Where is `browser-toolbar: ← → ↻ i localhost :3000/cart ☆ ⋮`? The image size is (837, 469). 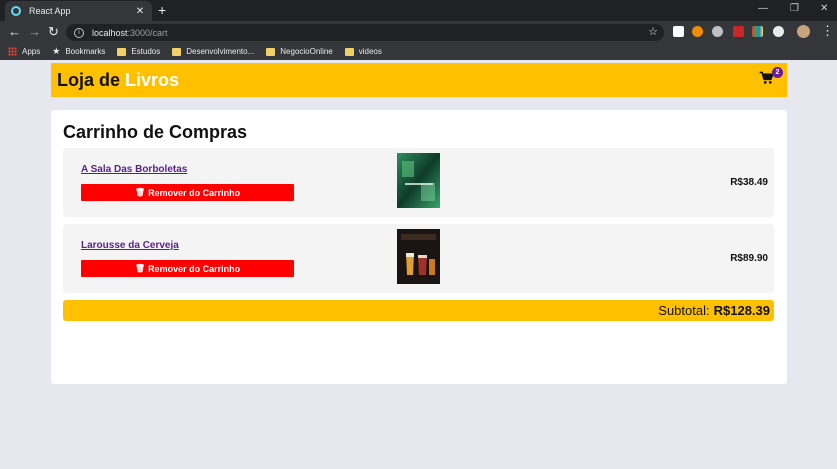
browser-toolbar: ← → ↻ i localhost :3000/cart ☆ ⋮ is located at coordinates (418, 32).